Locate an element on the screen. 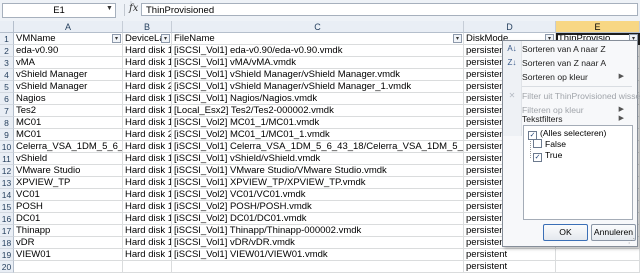 The width and height of the screenshot is (640, 273). table-cell: VIEW01 is located at coordinates (68, 255).